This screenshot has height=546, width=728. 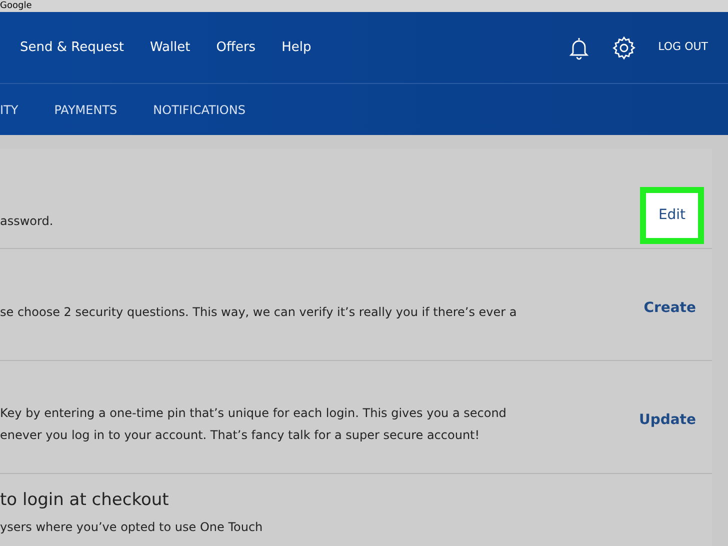 I want to click on description-text: se choose 2 security questions. This way, we can verify it’s really you if there’s ever a, so click(x=259, y=312).